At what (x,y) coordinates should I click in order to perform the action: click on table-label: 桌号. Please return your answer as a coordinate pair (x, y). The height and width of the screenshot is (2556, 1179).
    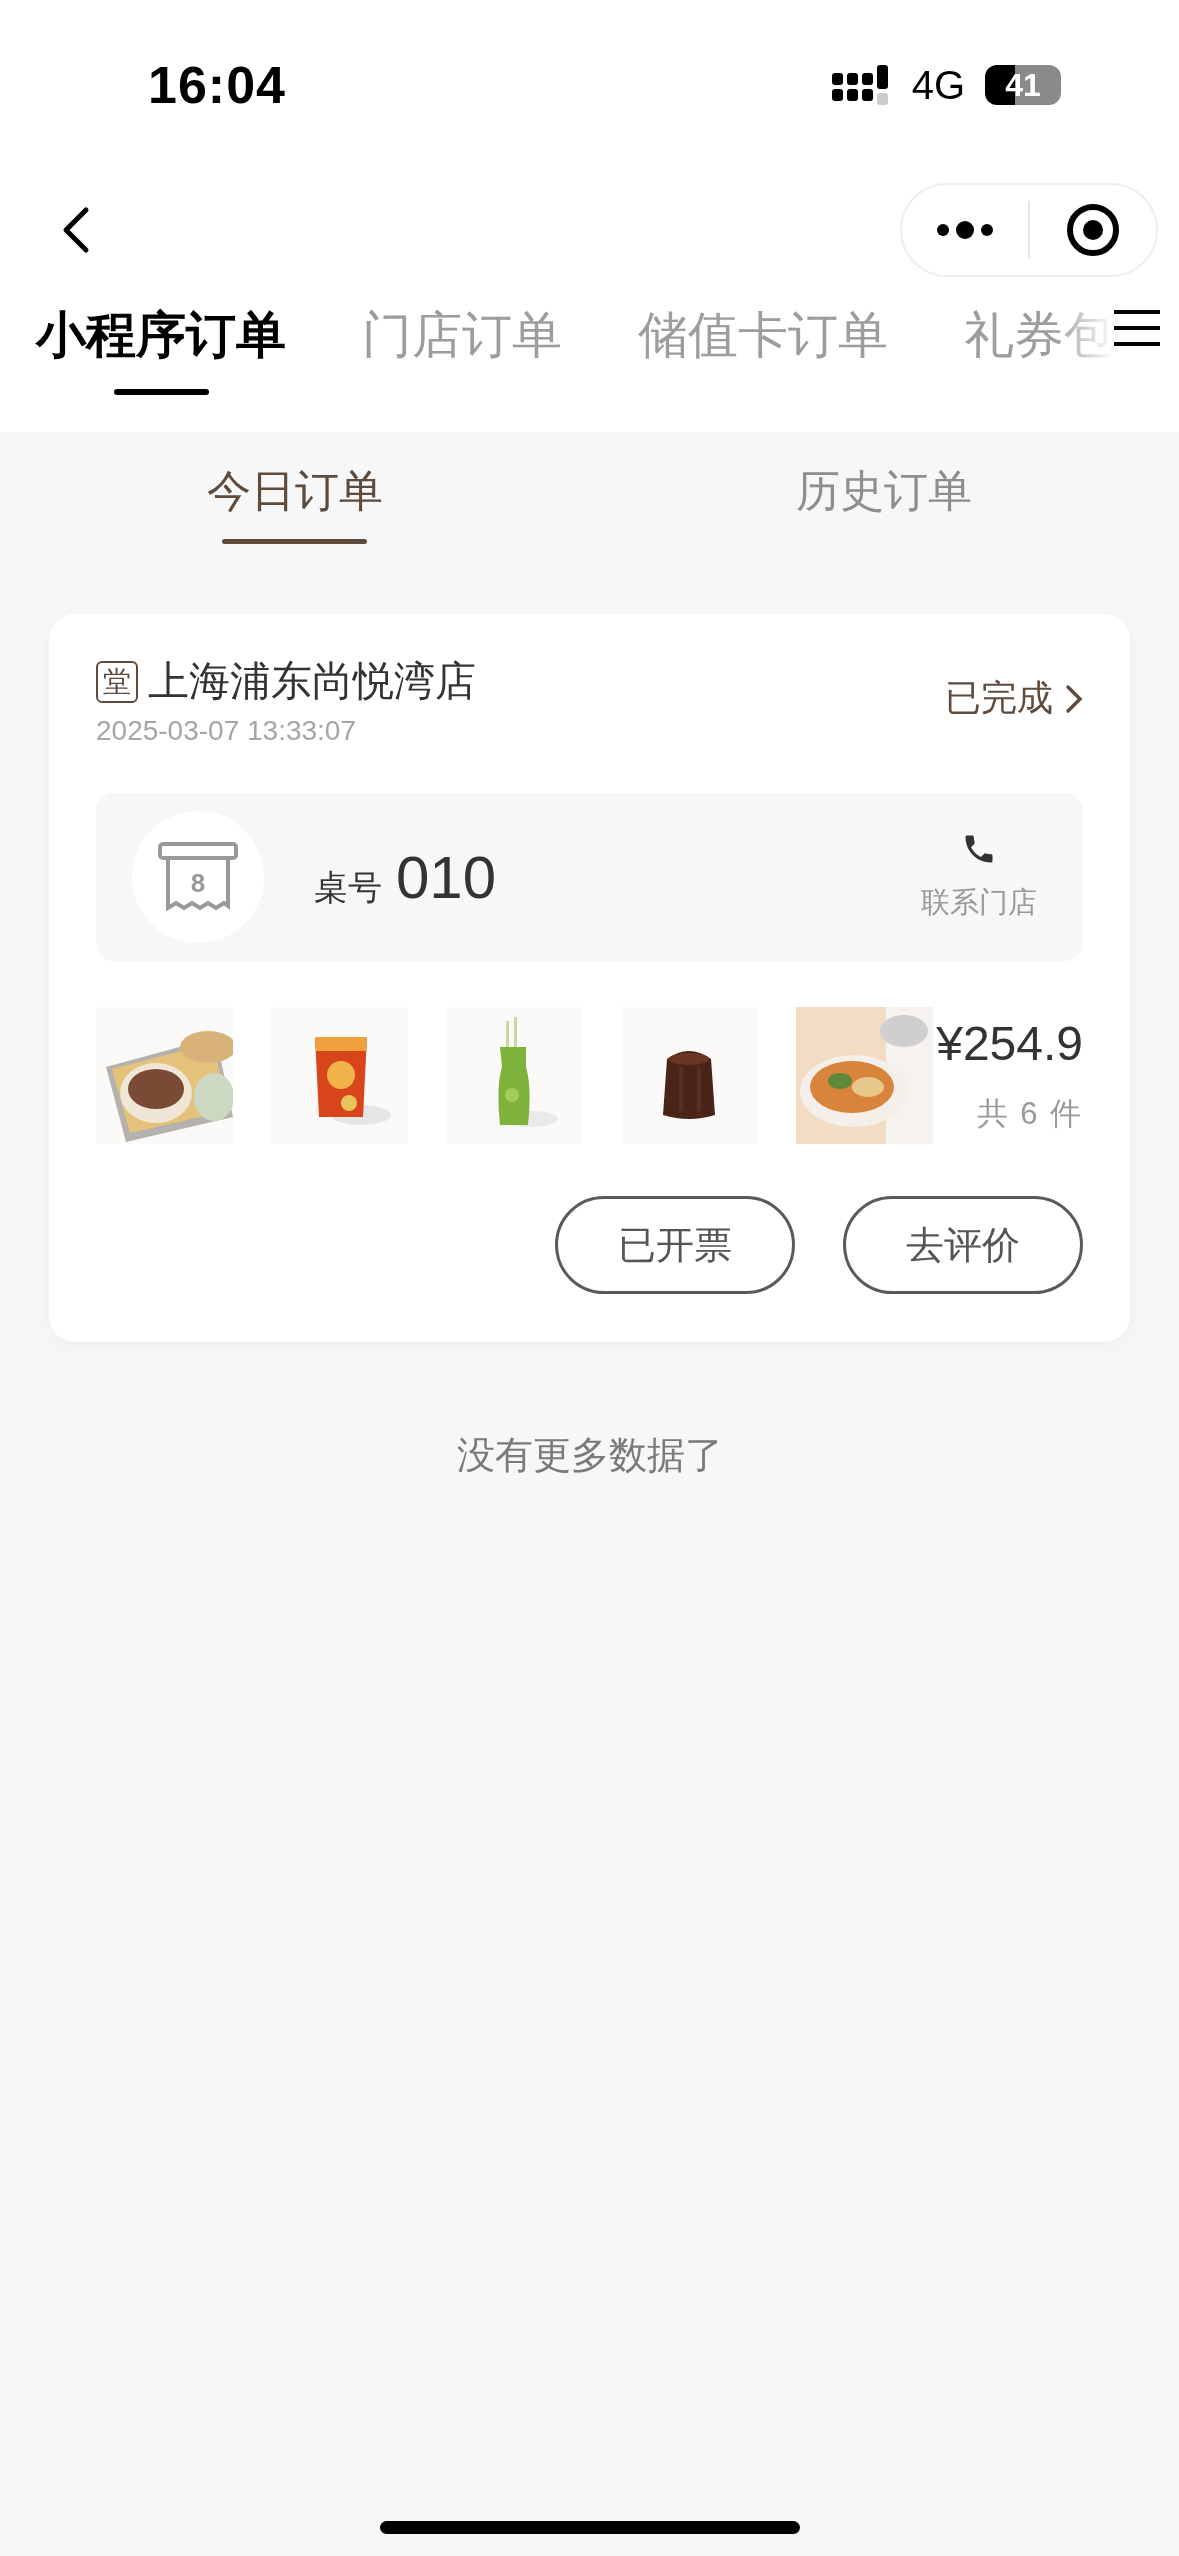
    Looking at the image, I should click on (348, 887).